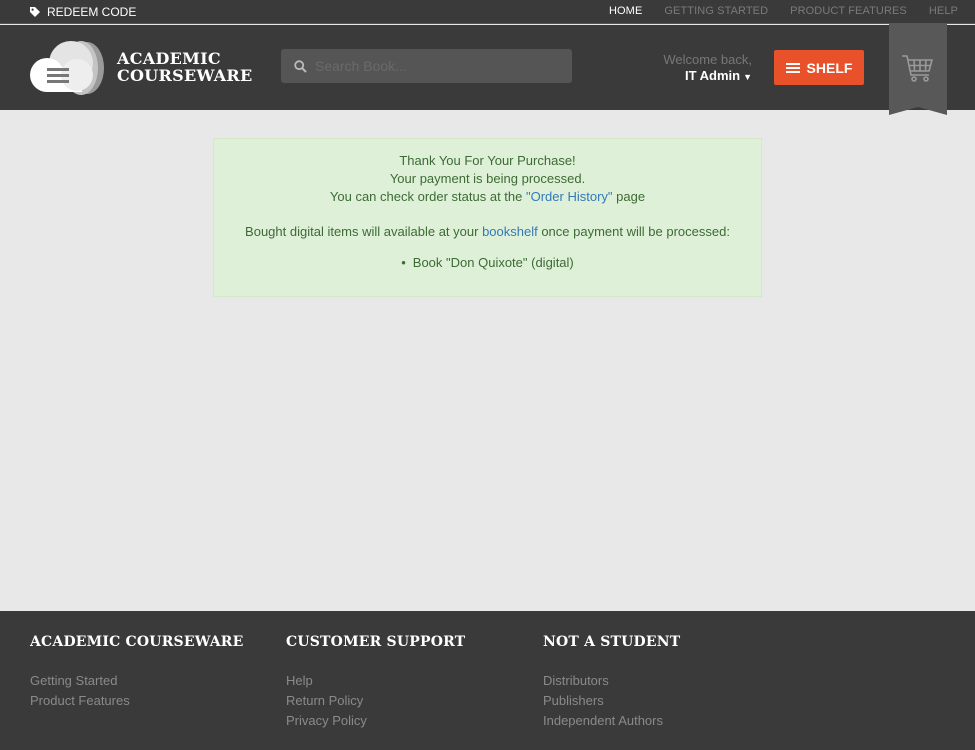 The height and width of the screenshot is (750, 975). Describe the element at coordinates (137, 681) in the screenshot. I see `footer-link-getting-started: Getting Started` at that location.